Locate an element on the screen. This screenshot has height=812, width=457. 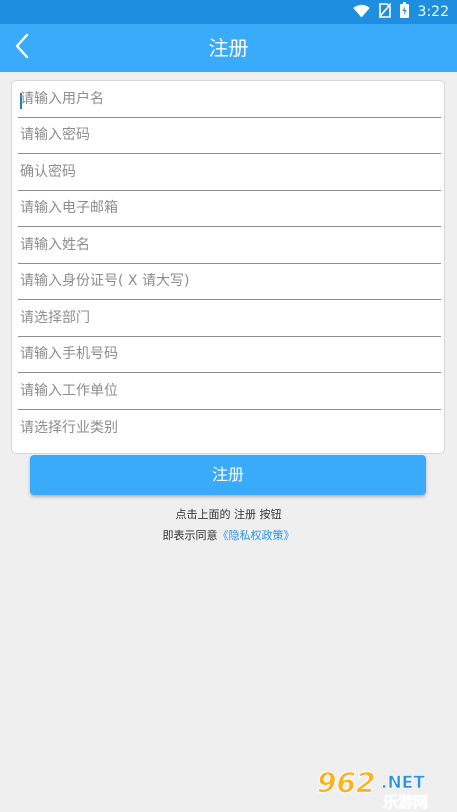
confirm-password-input is located at coordinates (225, 172).